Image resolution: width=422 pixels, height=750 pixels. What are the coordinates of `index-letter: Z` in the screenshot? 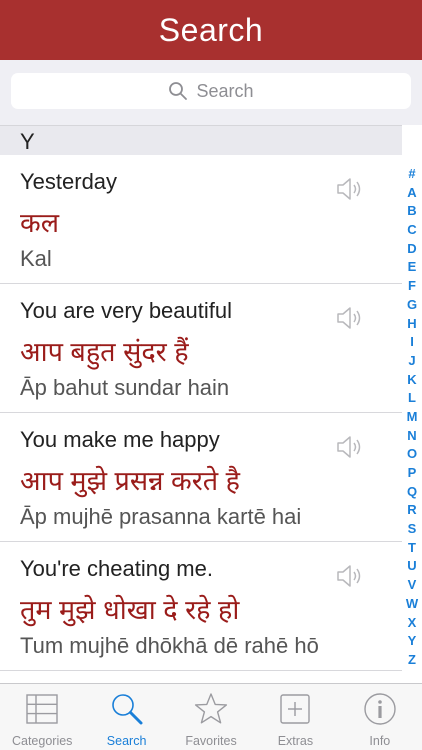 It's located at (412, 660).